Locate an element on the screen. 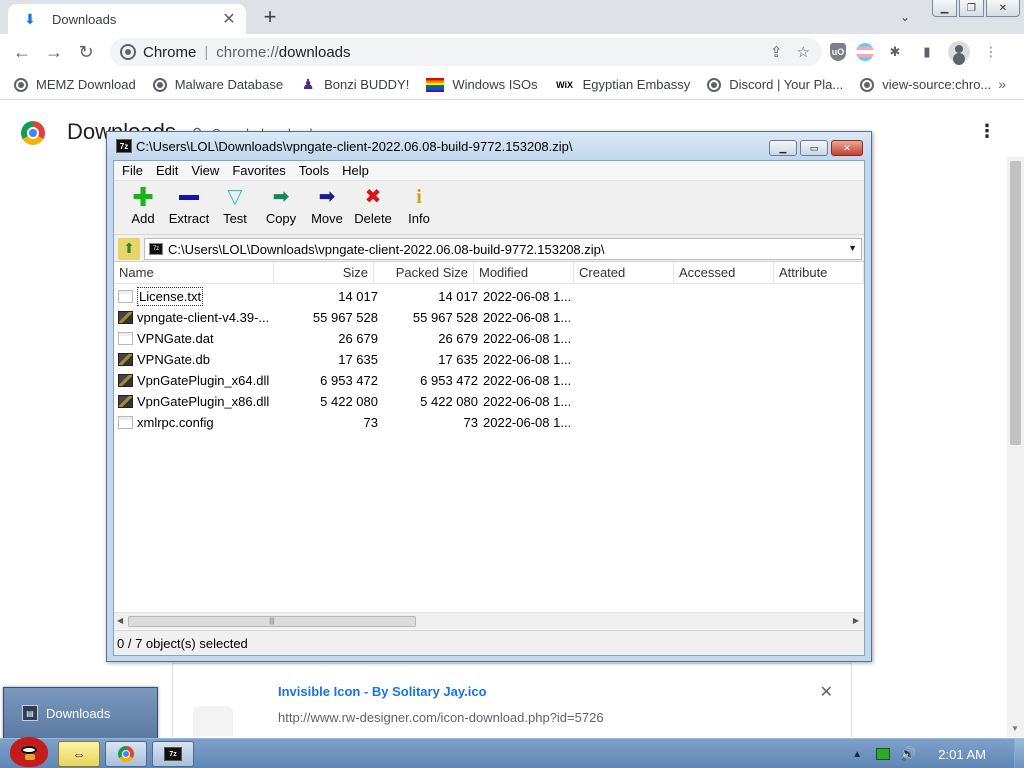 The height and width of the screenshot is (768, 1024). remove-download-icon: ✕ is located at coordinates (826, 692).